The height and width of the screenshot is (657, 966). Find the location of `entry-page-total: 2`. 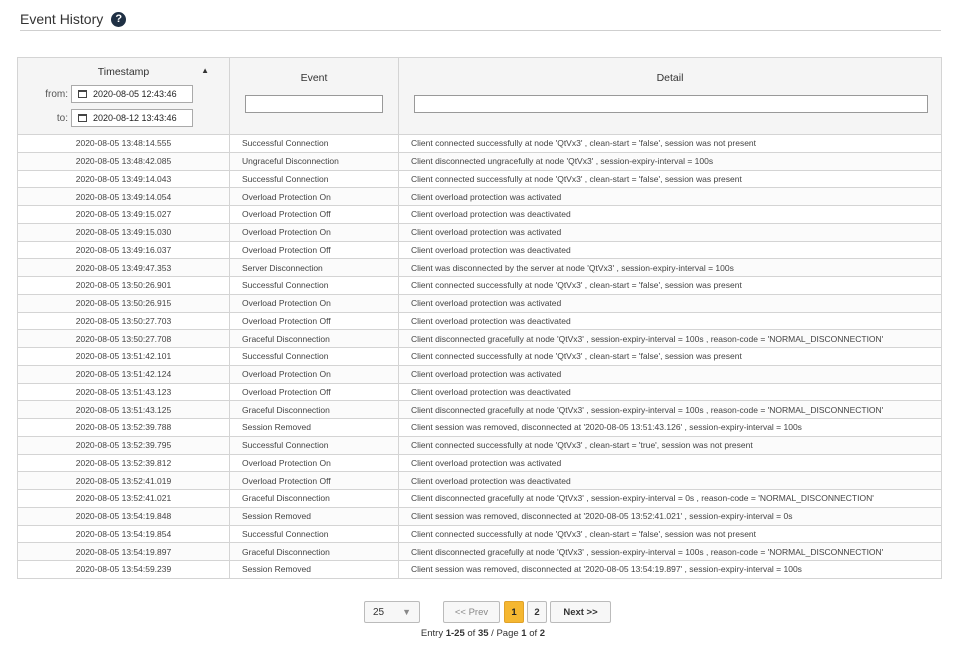

entry-page-total: 2 is located at coordinates (542, 633).